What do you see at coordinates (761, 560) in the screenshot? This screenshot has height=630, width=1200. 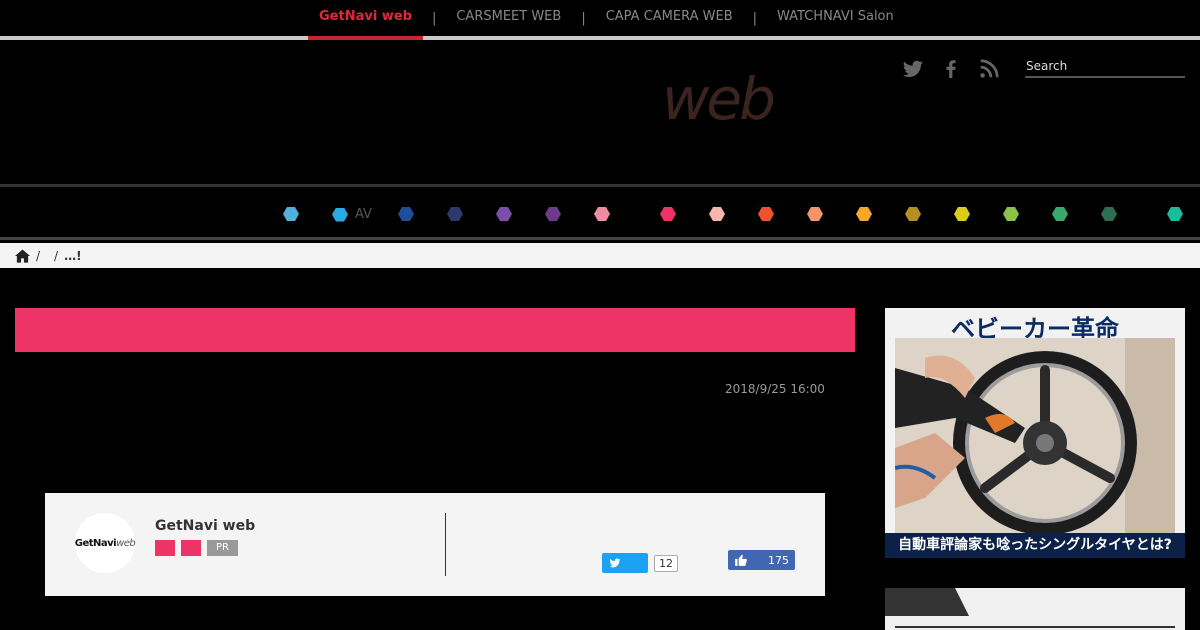 I see `facebook-like-button: 175` at bounding box center [761, 560].